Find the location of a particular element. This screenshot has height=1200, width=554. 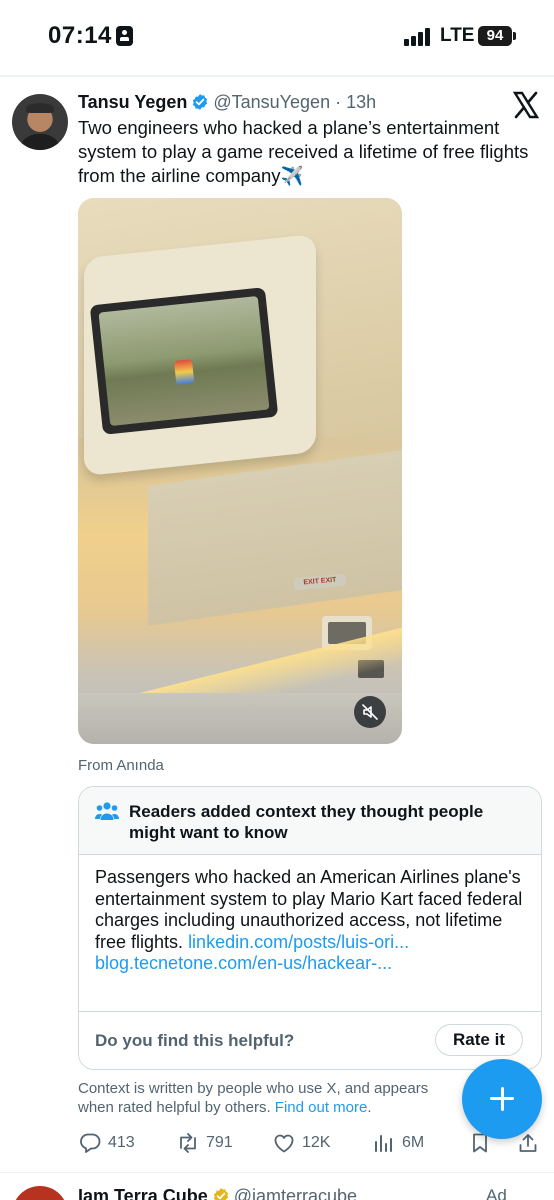

helpful-question: Do you find this helpful? is located at coordinates (195, 1040).